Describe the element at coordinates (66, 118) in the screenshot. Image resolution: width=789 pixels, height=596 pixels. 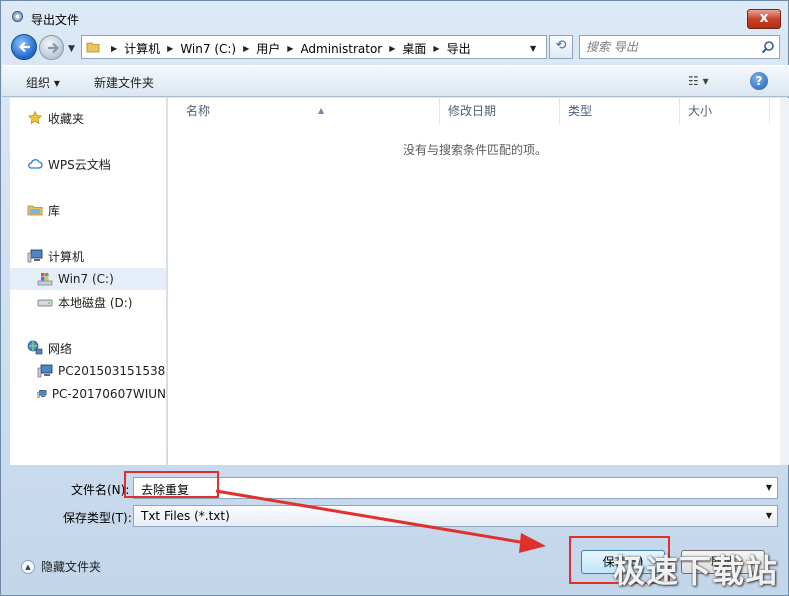
I see `nav-label: 收藏夹` at that location.